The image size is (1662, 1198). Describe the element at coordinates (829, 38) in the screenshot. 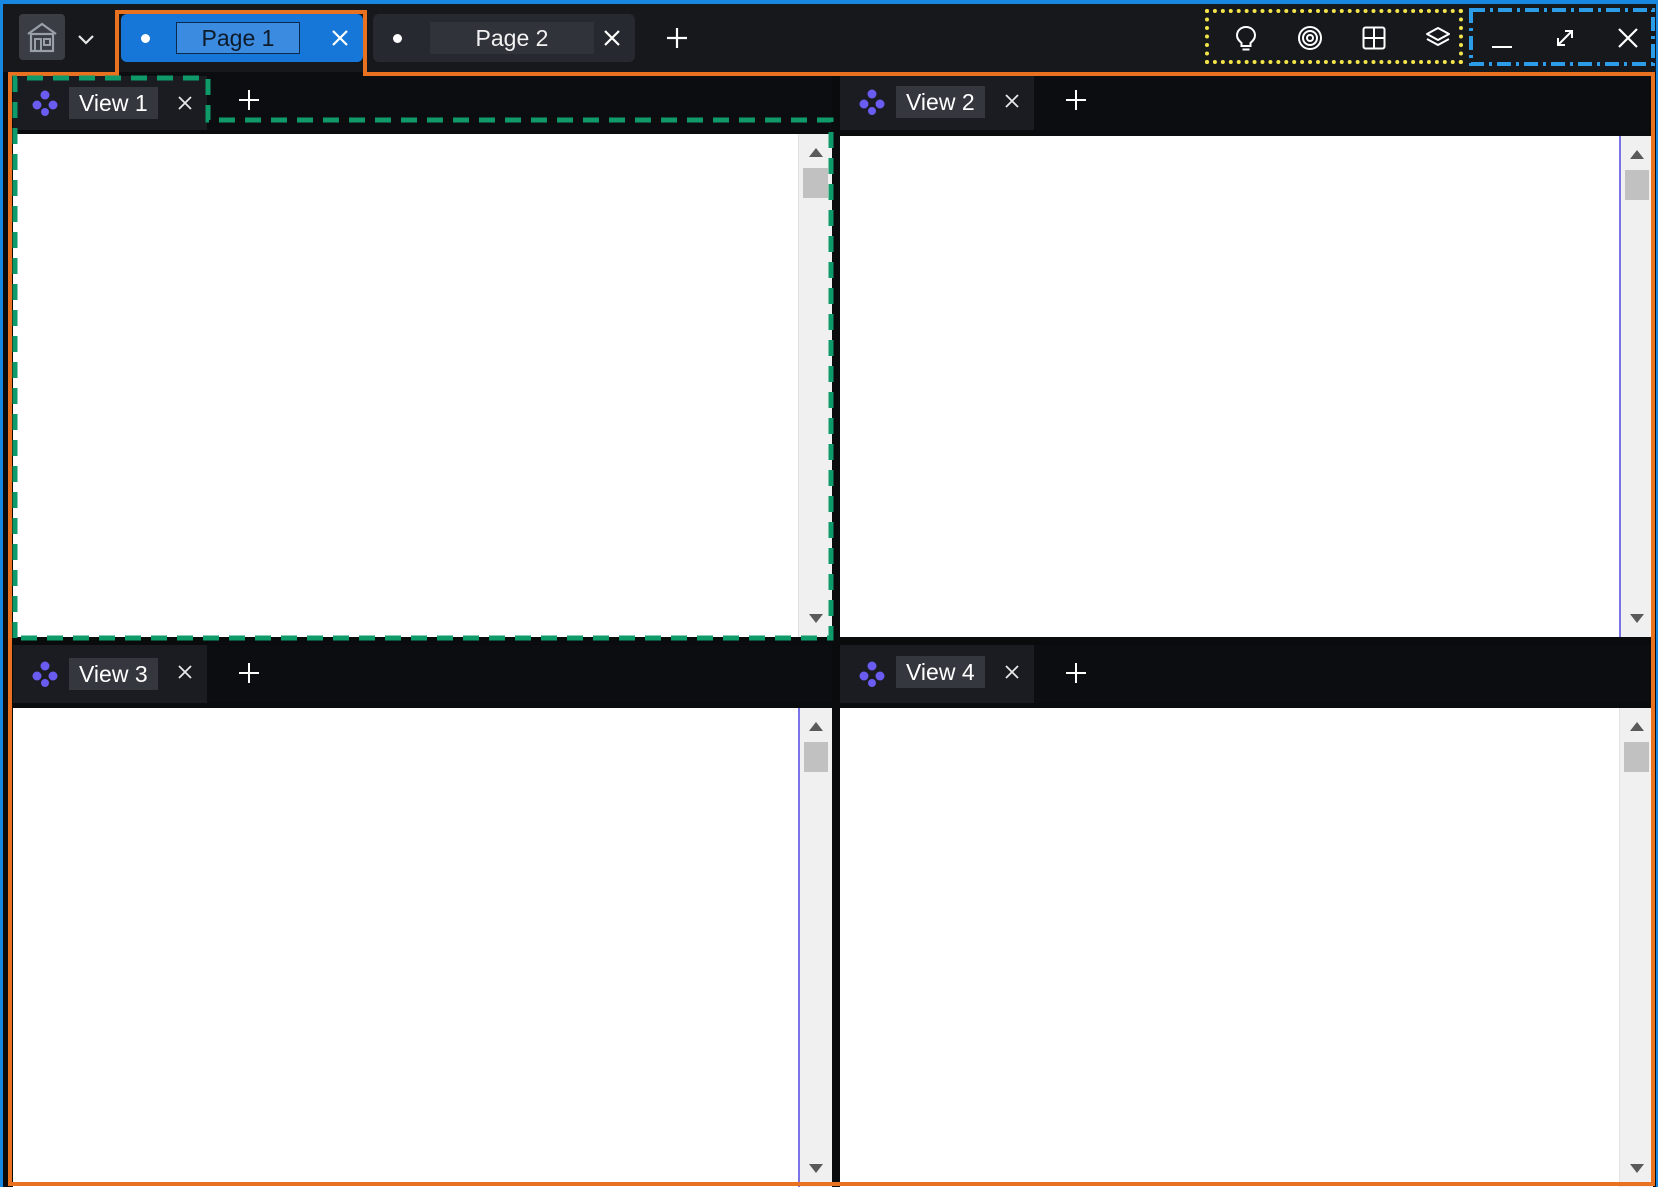

I see `title-bar: Page 1 Page 2` at that location.